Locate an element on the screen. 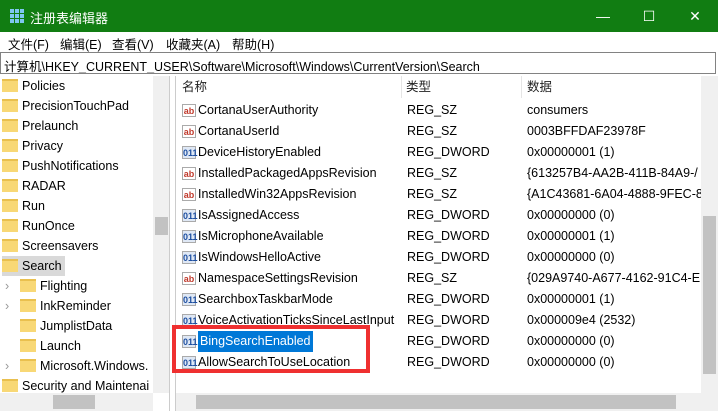 The image size is (718, 411). tree-item-label: Screensavers is located at coordinates (60, 246).